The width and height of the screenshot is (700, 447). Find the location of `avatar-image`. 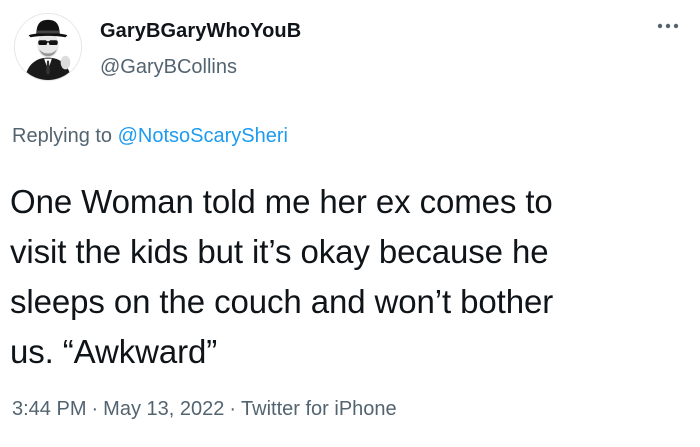

avatar-image is located at coordinates (48, 47).